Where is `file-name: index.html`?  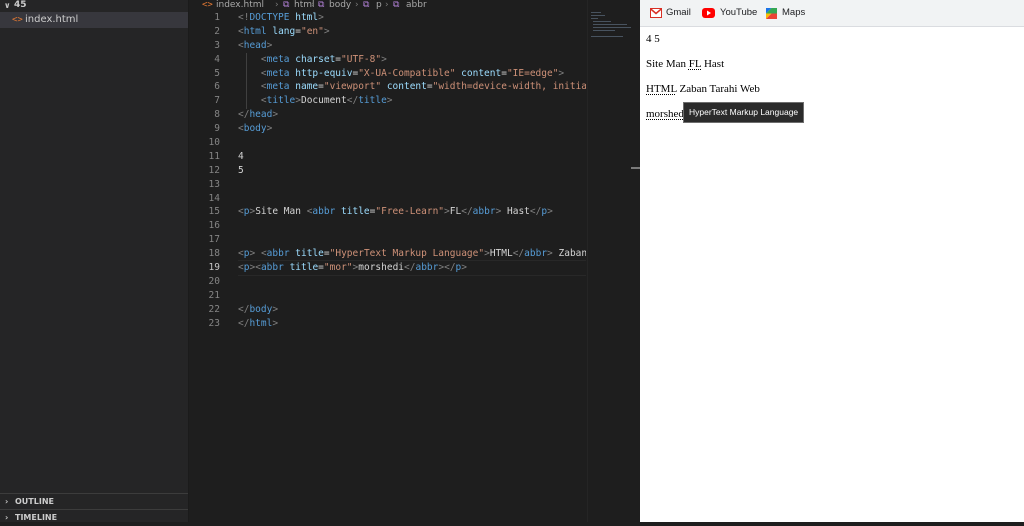 file-name: index.html is located at coordinates (52, 19).